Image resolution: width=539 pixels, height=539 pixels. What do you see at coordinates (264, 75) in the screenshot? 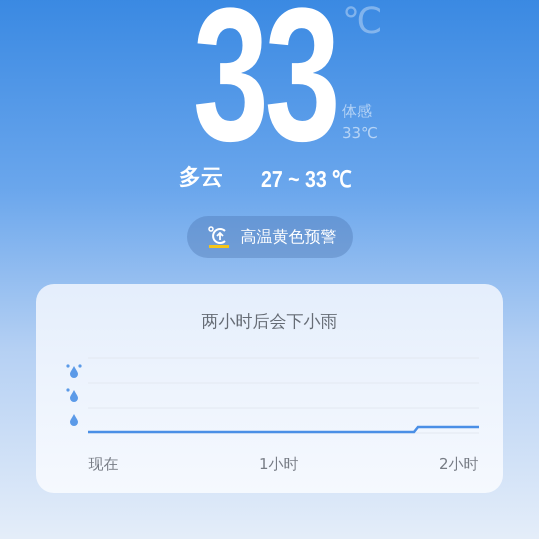
I see `temperature: 33` at bounding box center [264, 75].